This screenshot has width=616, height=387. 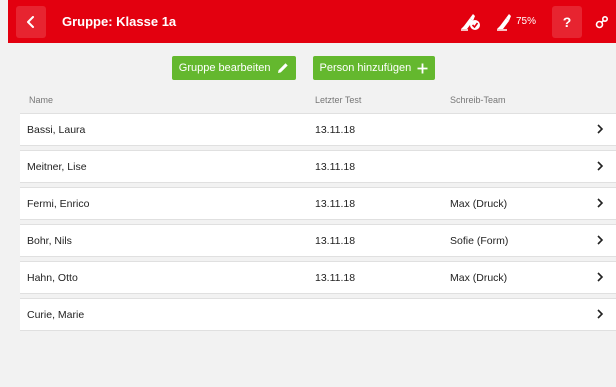 What do you see at coordinates (479, 241) in the screenshot?
I see `row-team: Sofie (Form)` at bounding box center [479, 241].